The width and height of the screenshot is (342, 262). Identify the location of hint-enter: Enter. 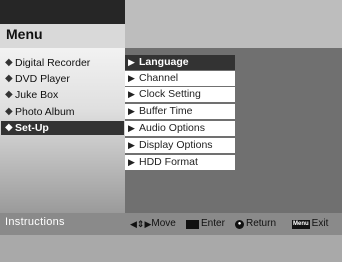
(205, 224).